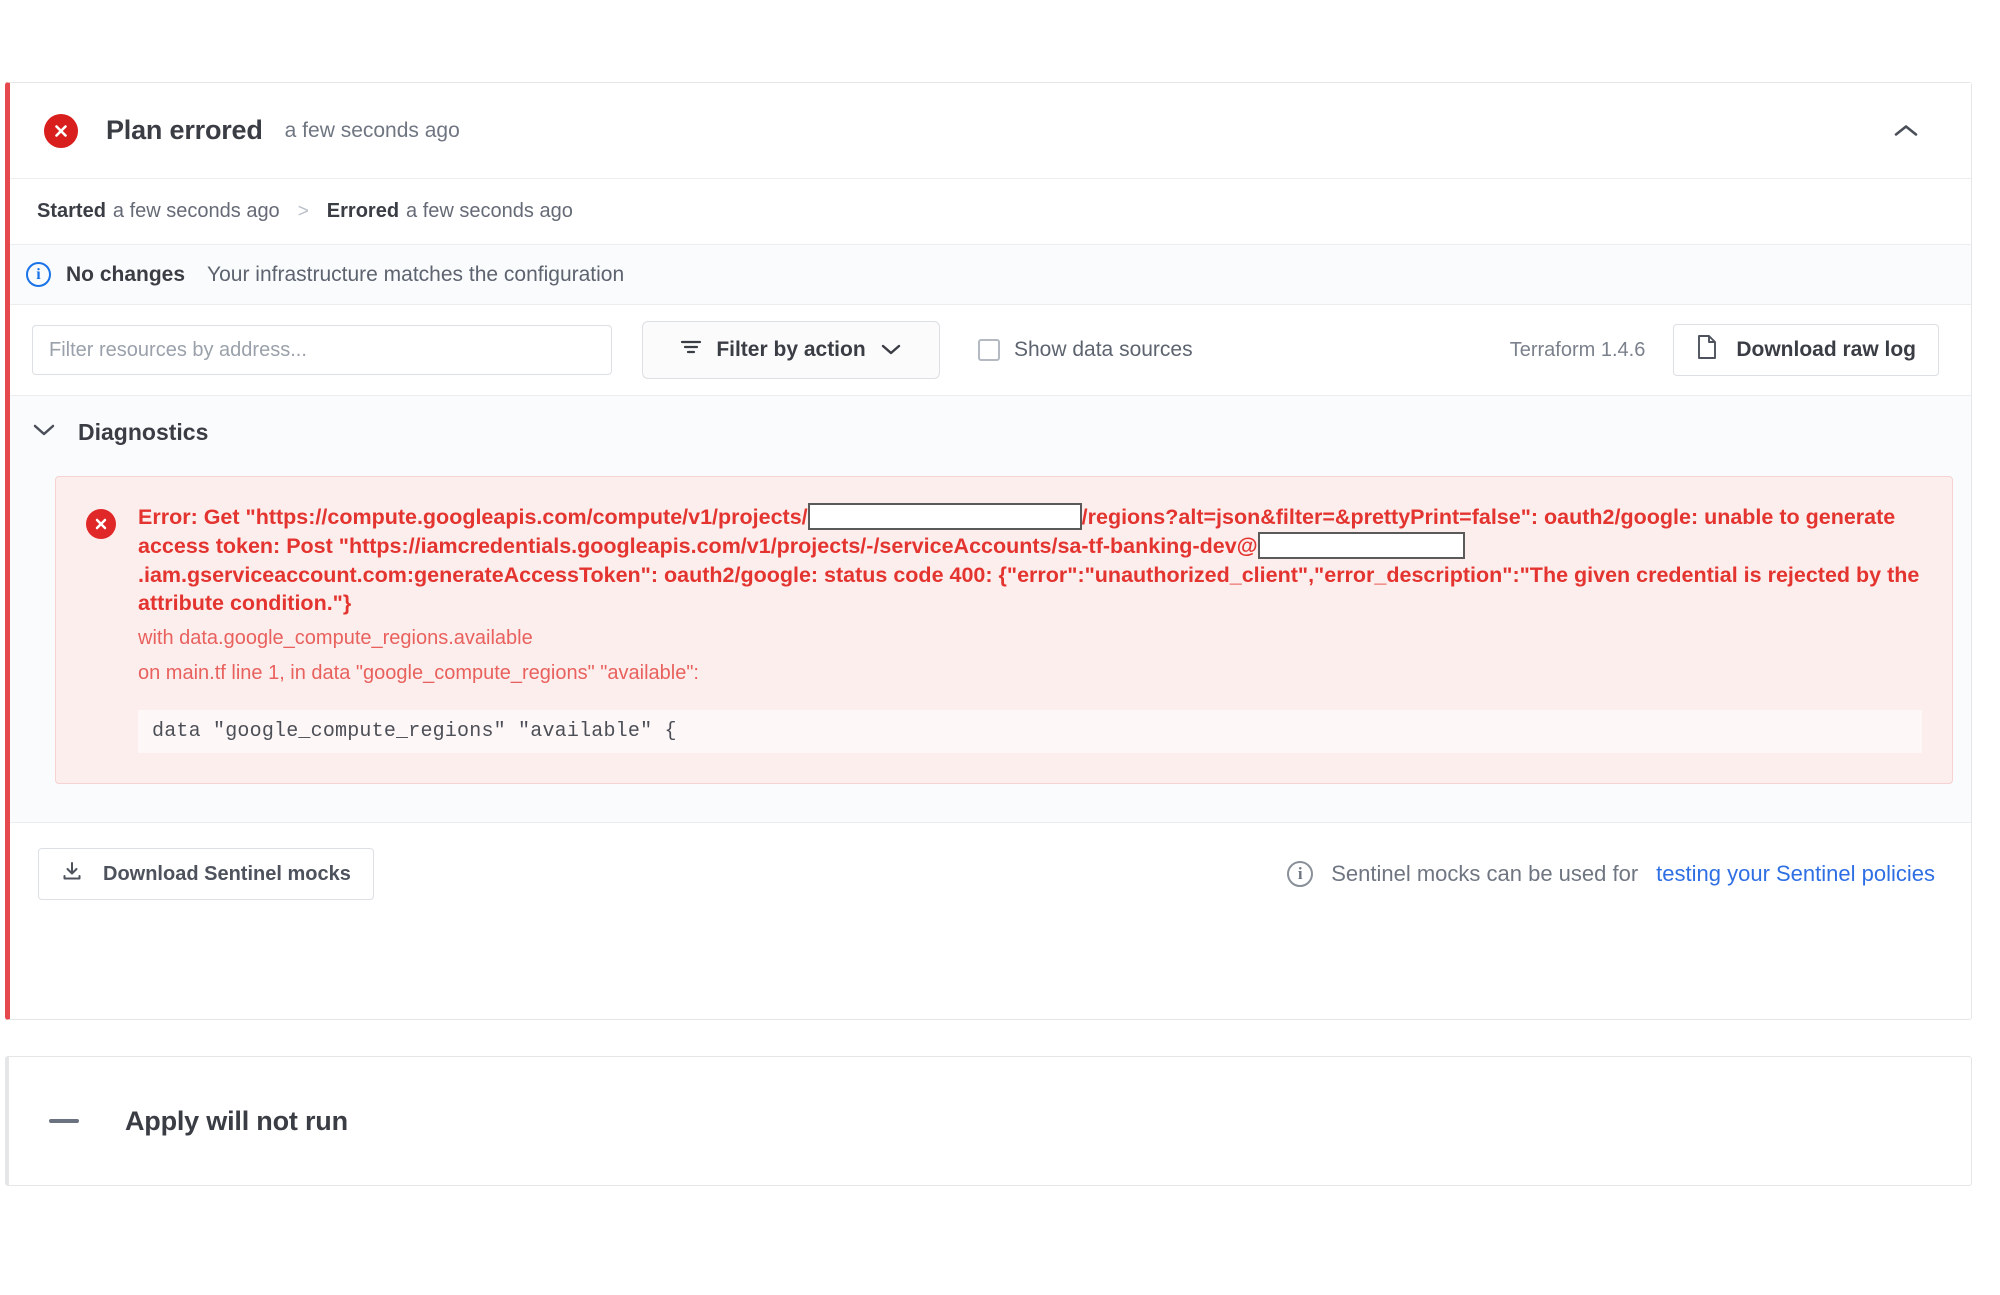  I want to click on timeline-started-label: Started, so click(71, 211).